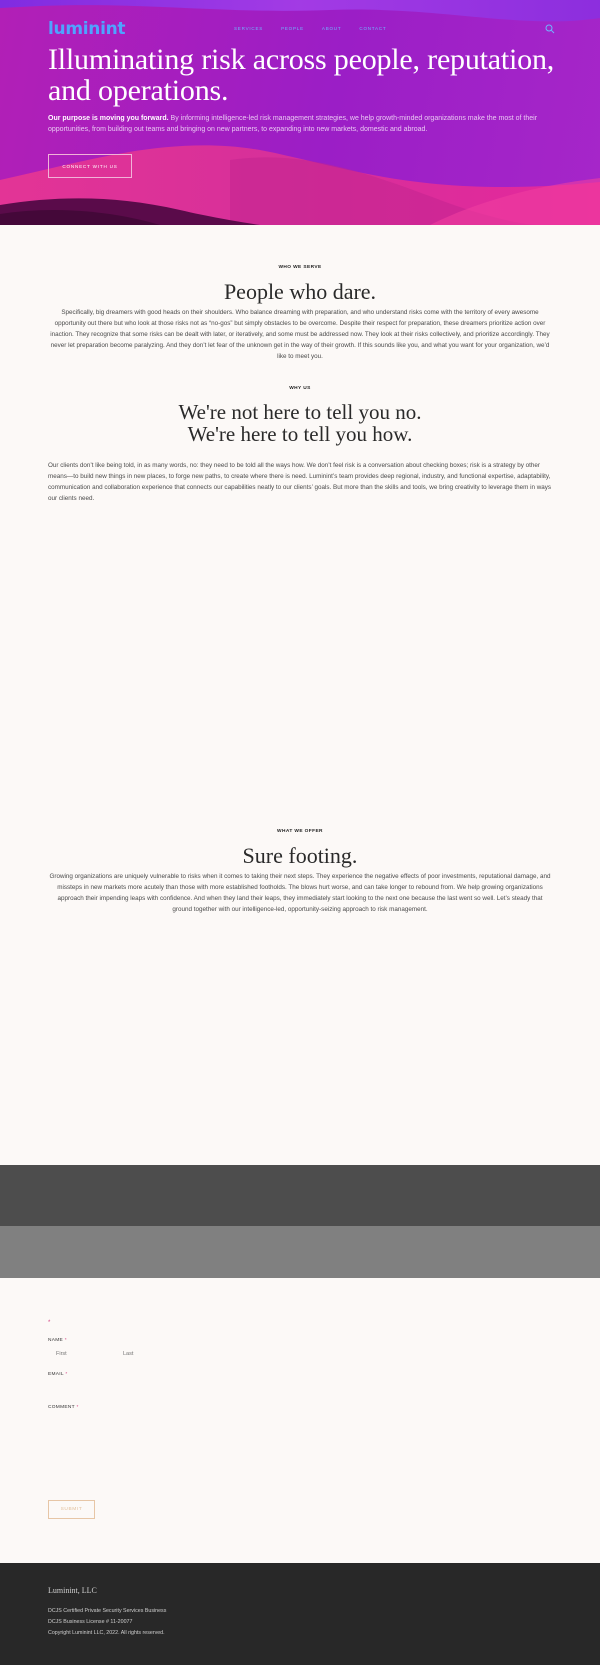 The height and width of the screenshot is (1665, 600). Describe the element at coordinates (372, 28) in the screenshot. I see `nav-item-contact: CONTACT` at that location.